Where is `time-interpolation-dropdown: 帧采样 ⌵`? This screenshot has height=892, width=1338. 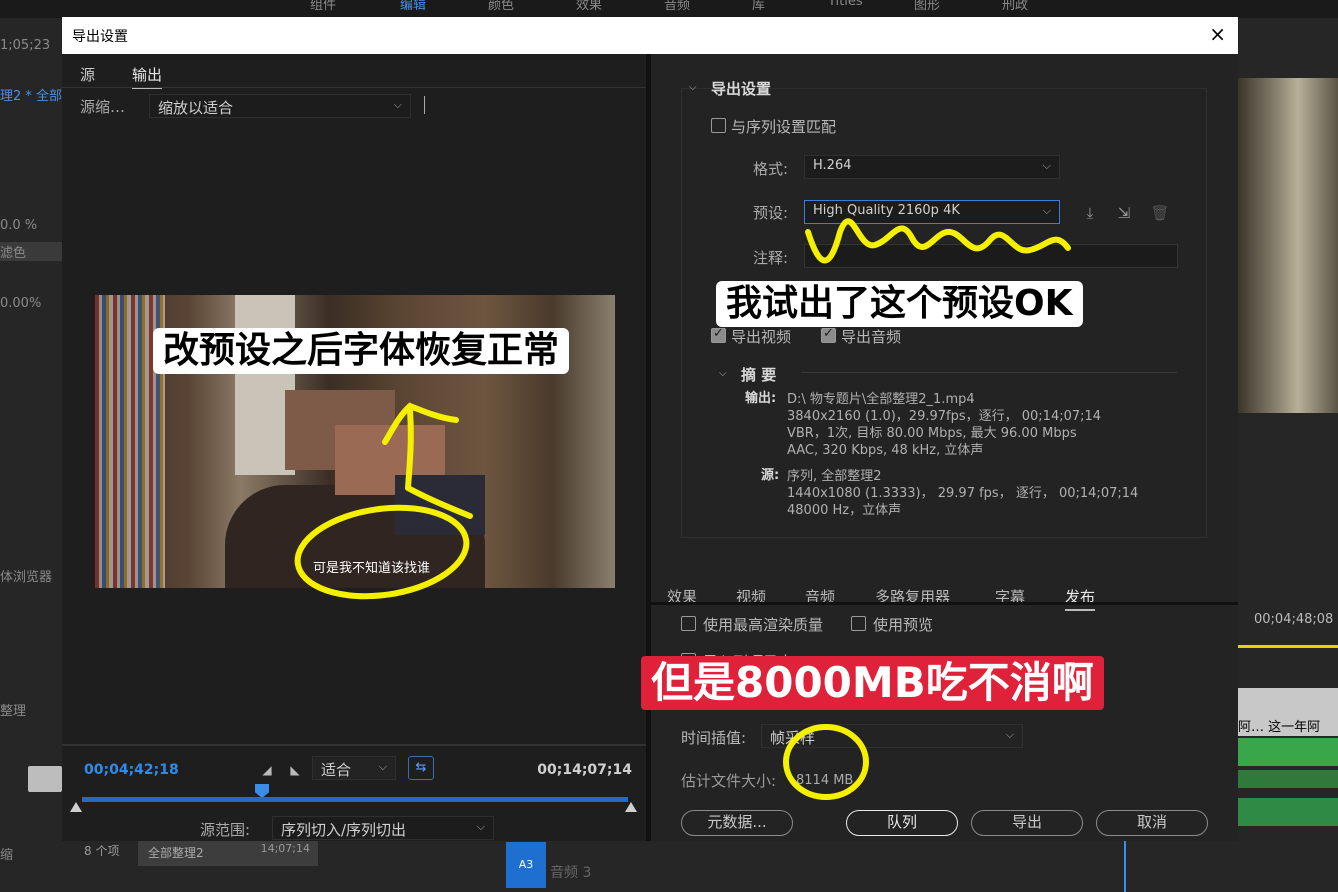
time-interpolation-dropdown: 帧采样 ⌵ is located at coordinates (892, 736).